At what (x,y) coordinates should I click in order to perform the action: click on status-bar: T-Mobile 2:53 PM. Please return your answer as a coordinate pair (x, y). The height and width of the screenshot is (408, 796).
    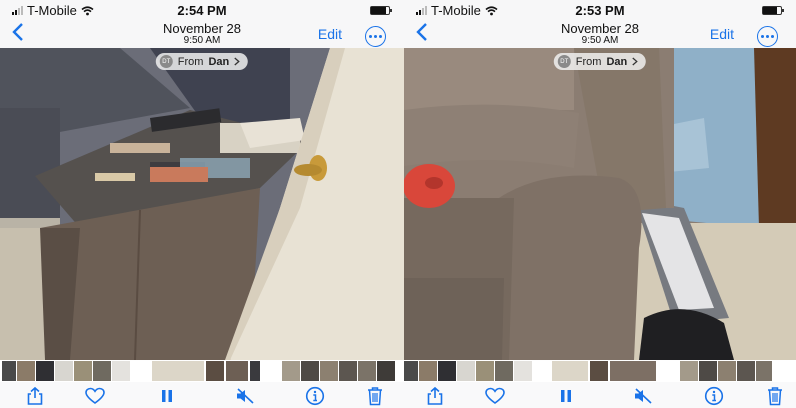
    Looking at the image, I should click on (600, 11).